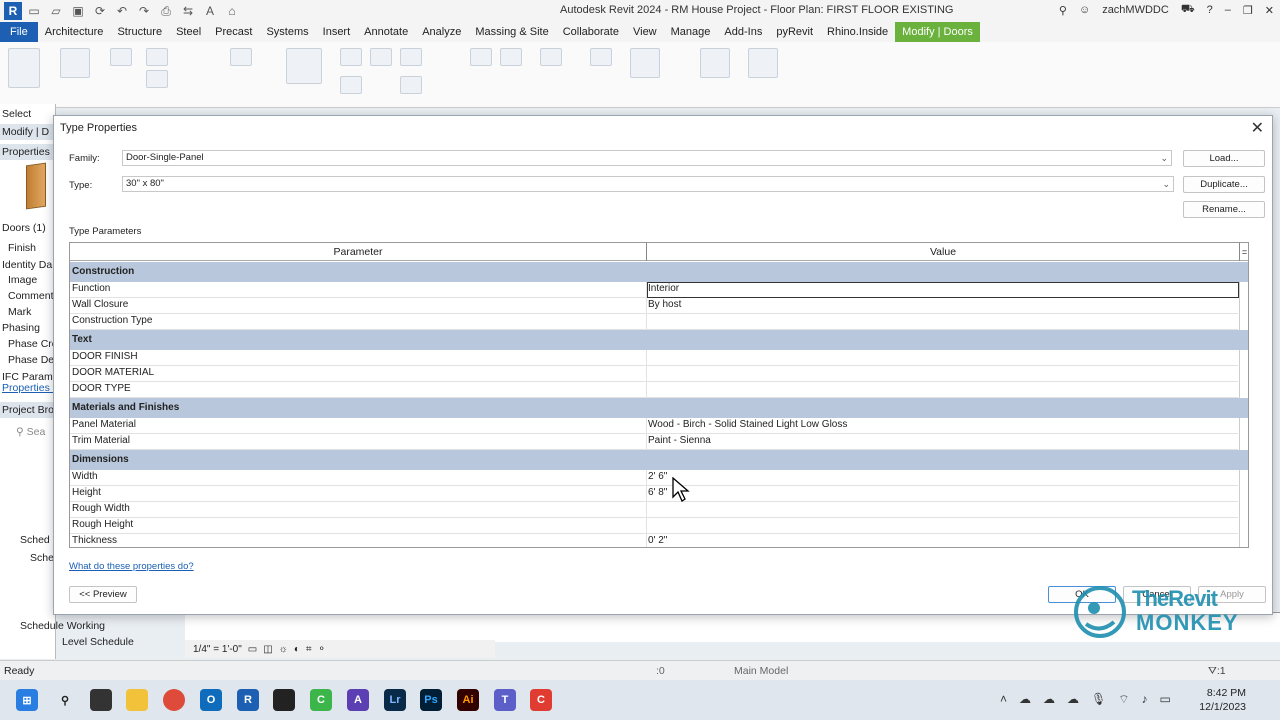 This screenshot has width=1280, height=720. Describe the element at coordinates (1221, 700) in the screenshot. I see `taskbar-clock: 8:42 PM 12/1/2023` at that location.